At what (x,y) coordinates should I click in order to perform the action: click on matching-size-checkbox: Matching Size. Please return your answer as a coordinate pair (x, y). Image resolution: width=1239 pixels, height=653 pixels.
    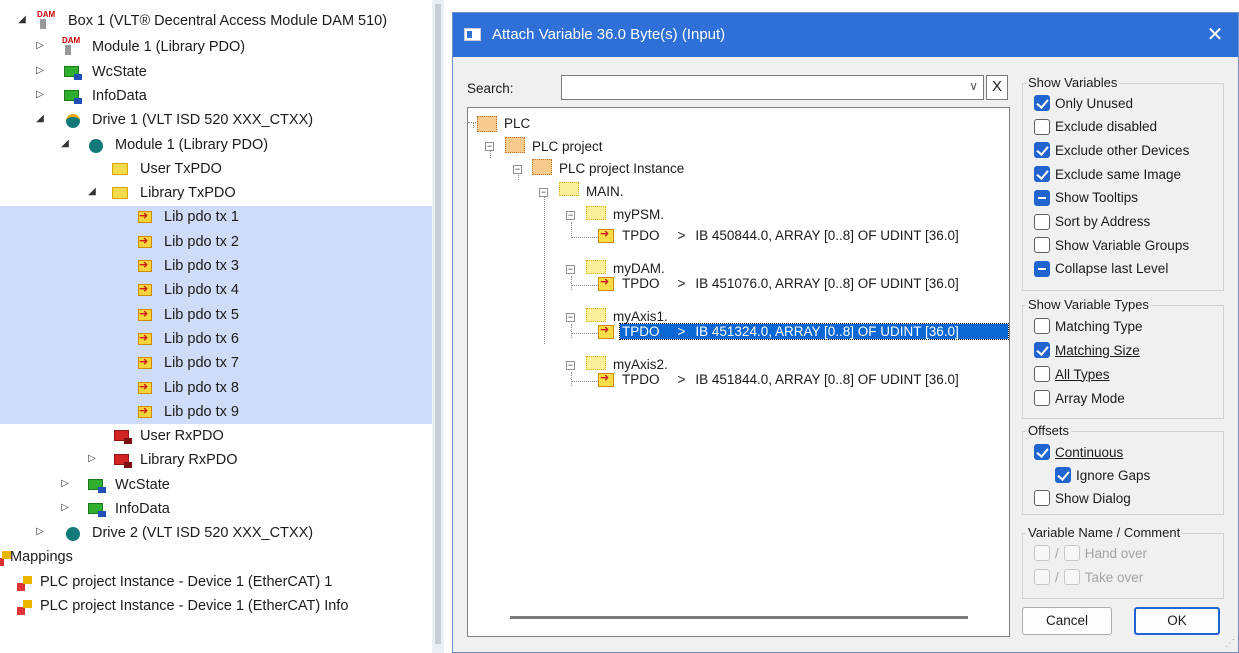
    Looking at the image, I should click on (1087, 350).